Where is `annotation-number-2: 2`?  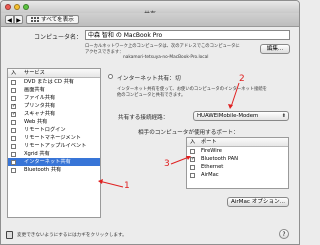
annotation-number-2: 2 is located at coordinates (242, 79).